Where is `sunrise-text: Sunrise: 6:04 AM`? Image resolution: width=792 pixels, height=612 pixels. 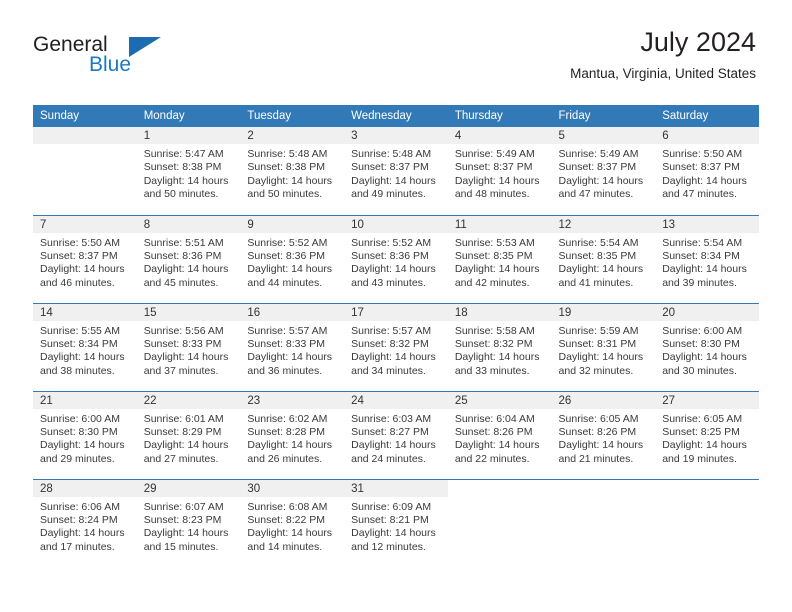
sunrise-text: Sunrise: 6:04 AM is located at coordinates (494, 418).